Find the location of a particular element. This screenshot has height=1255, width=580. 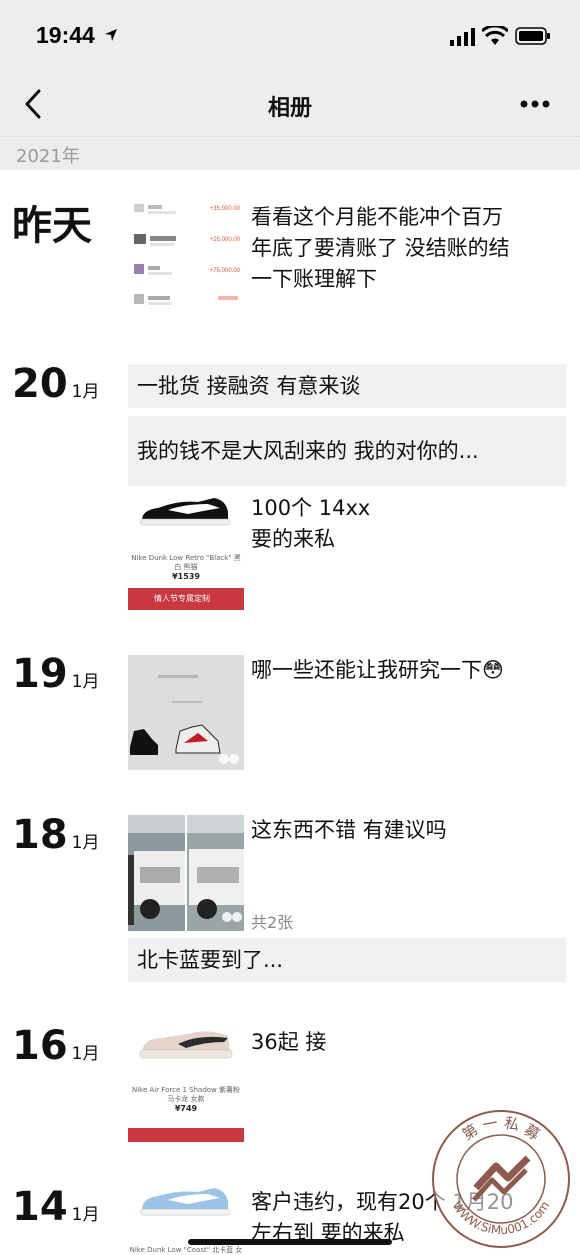

promo-banner is located at coordinates (186, 1135).